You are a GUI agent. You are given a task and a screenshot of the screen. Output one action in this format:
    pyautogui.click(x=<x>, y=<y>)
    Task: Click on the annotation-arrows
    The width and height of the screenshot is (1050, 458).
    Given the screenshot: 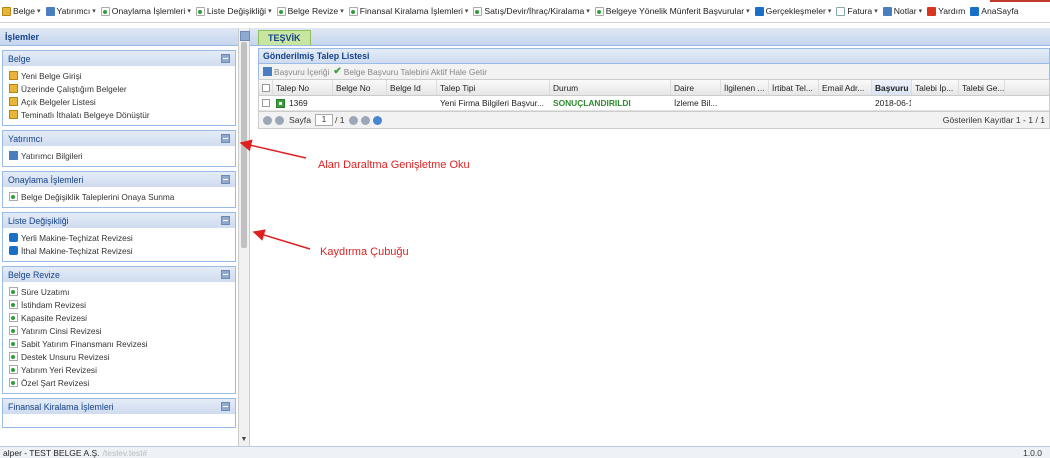 What is the action you would take?
    pyautogui.click(x=275, y=194)
    